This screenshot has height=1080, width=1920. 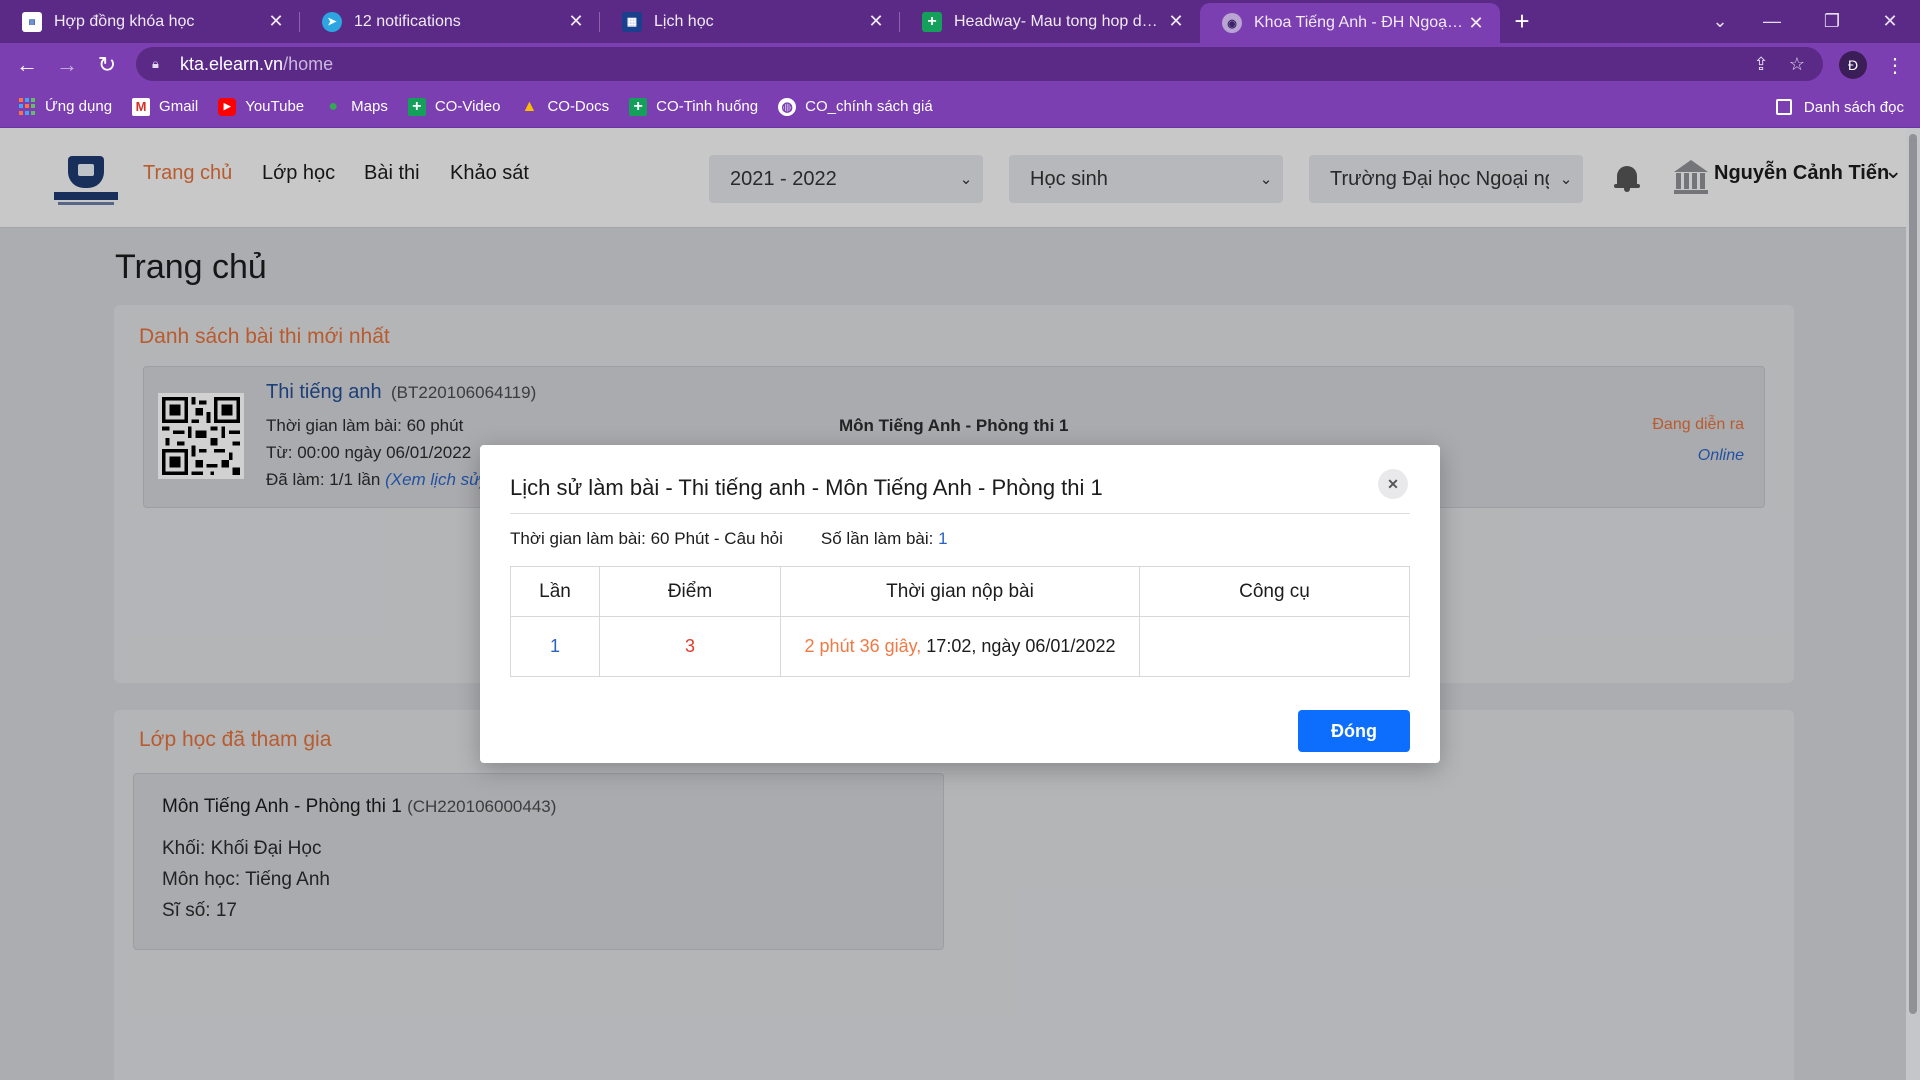 I want to click on bookmark-co-docs: ▲ CO-Docs, so click(x=565, y=106).